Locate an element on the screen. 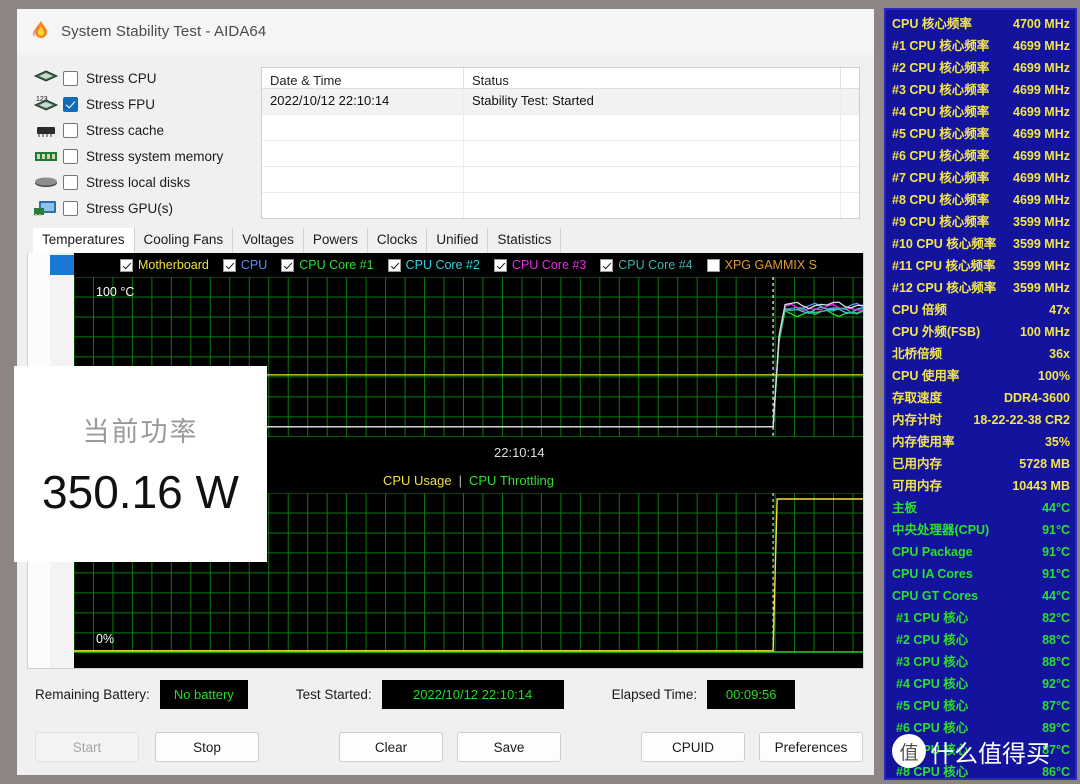 This screenshot has width=1080, height=784. stress-option-row: Stress local disks is located at coordinates (141, 182).